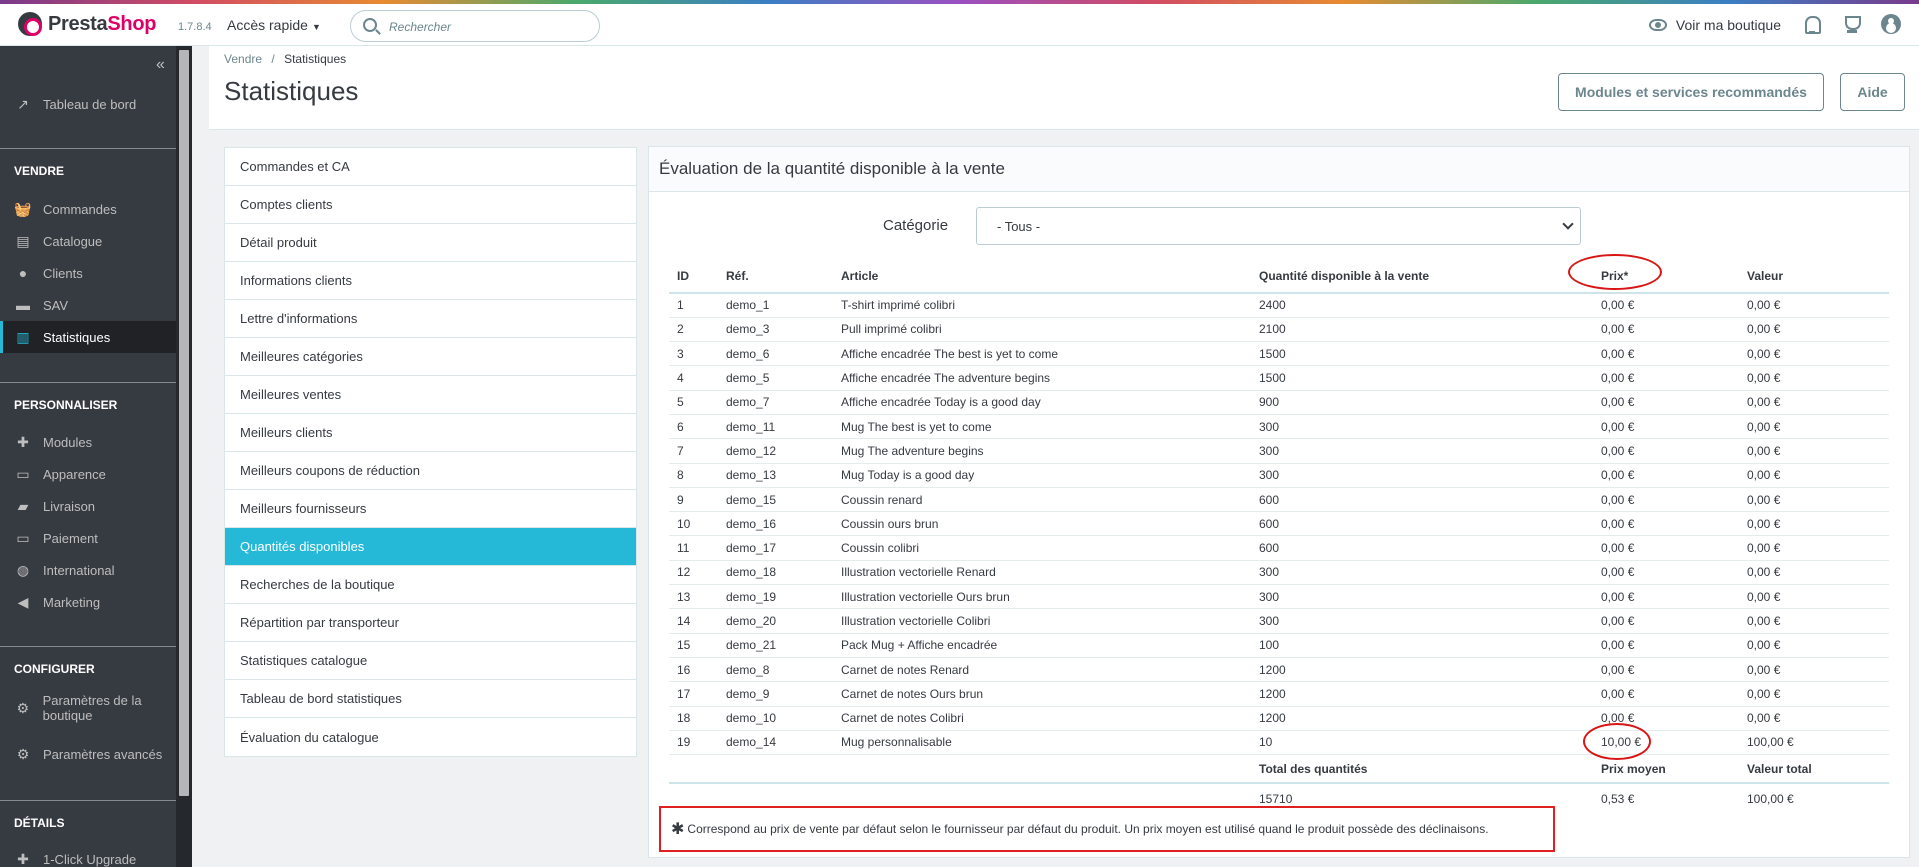 The image size is (1919, 867). Describe the element at coordinates (96, 241) in the screenshot. I see `sidebar-item-catalog: ▤ Catalogue` at that location.